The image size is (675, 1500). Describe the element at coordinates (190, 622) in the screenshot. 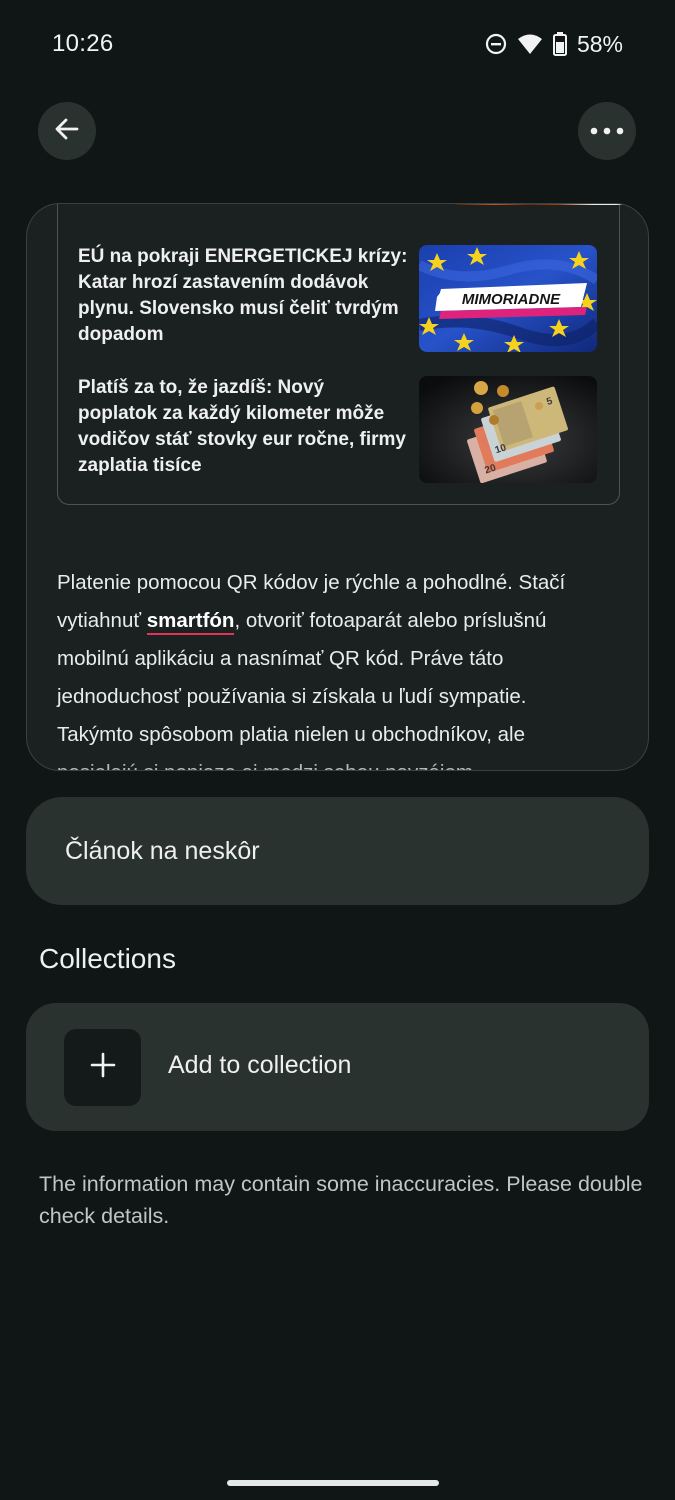

I see `smartfon-link: smartfón` at that location.